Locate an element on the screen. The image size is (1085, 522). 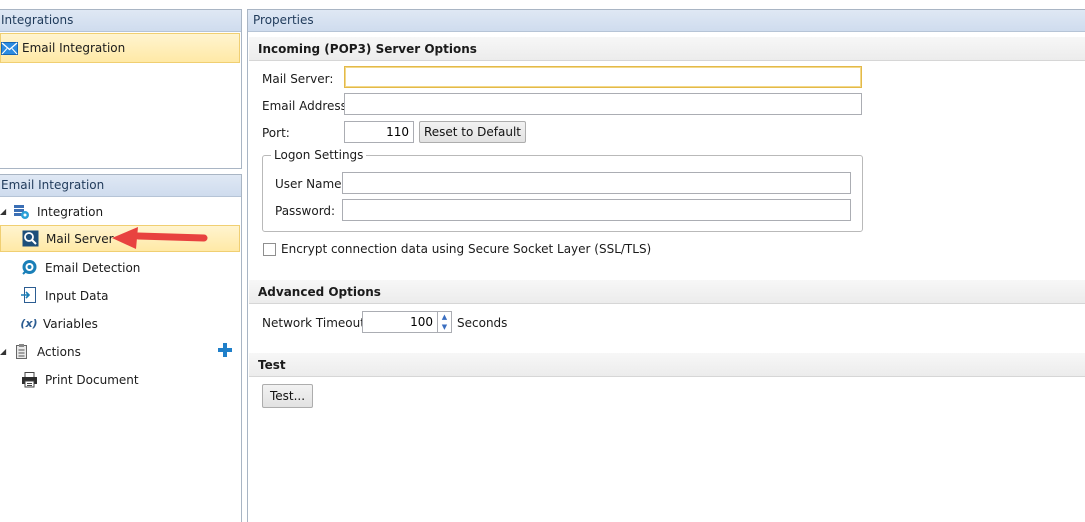
reset-to-default-button: Reset to Default is located at coordinates (472, 132).